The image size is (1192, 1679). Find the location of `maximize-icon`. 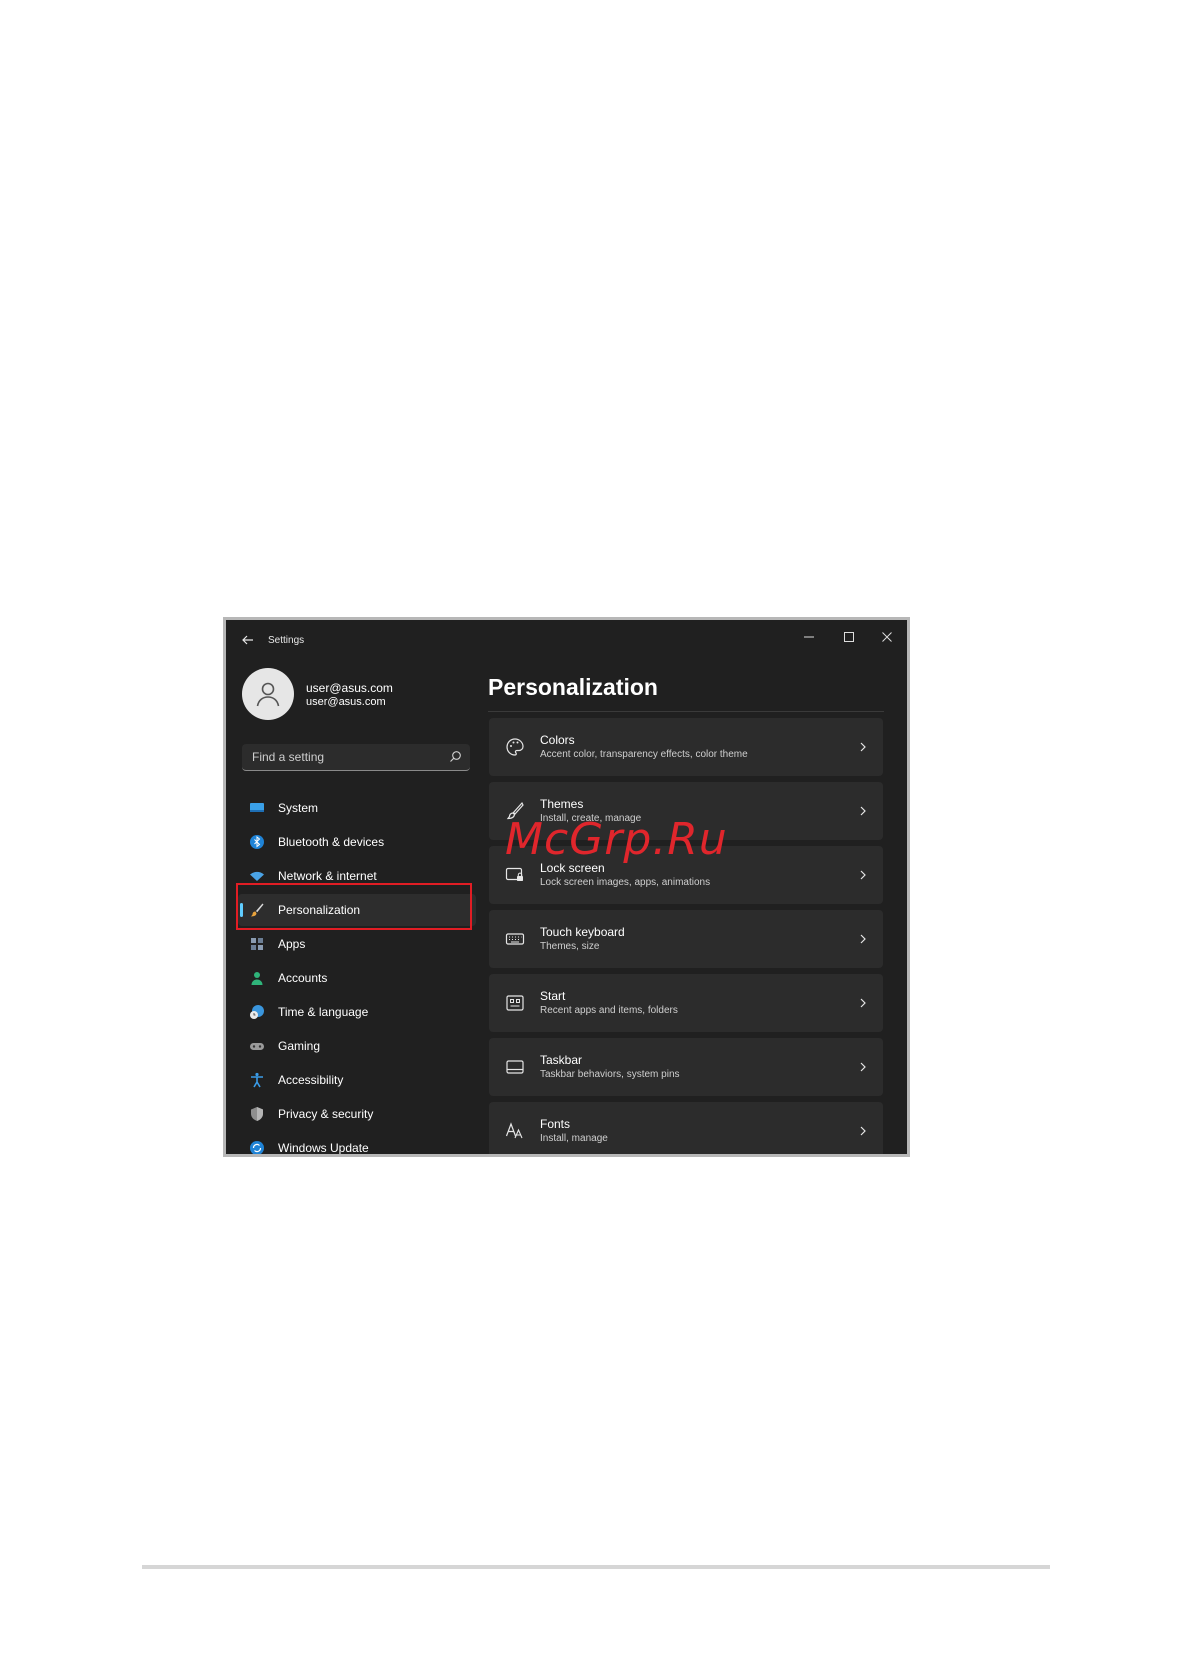

maximize-icon is located at coordinates (849, 637).